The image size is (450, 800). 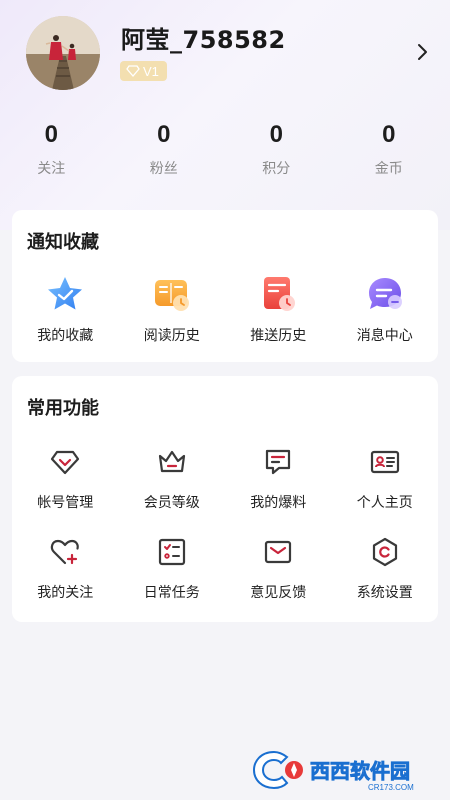 I want to click on grid-label: 系统设置, so click(x=384, y=593).